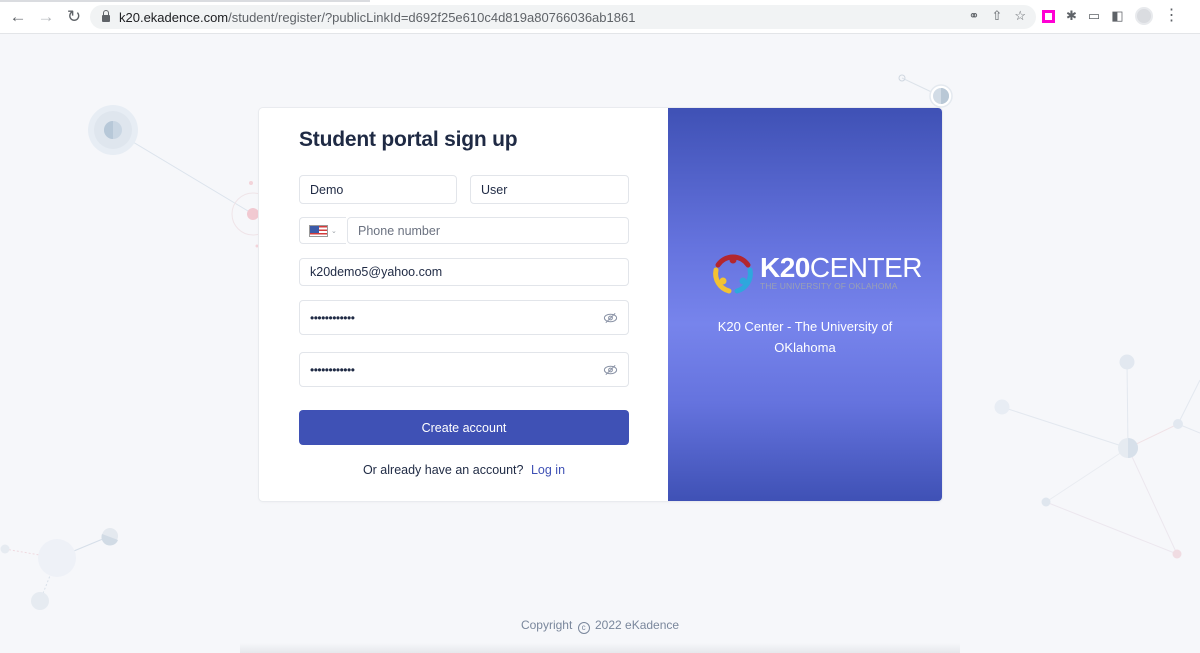 The width and height of the screenshot is (1200, 653). Describe the element at coordinates (548, 470) in the screenshot. I see `login-link: Log in` at that location.